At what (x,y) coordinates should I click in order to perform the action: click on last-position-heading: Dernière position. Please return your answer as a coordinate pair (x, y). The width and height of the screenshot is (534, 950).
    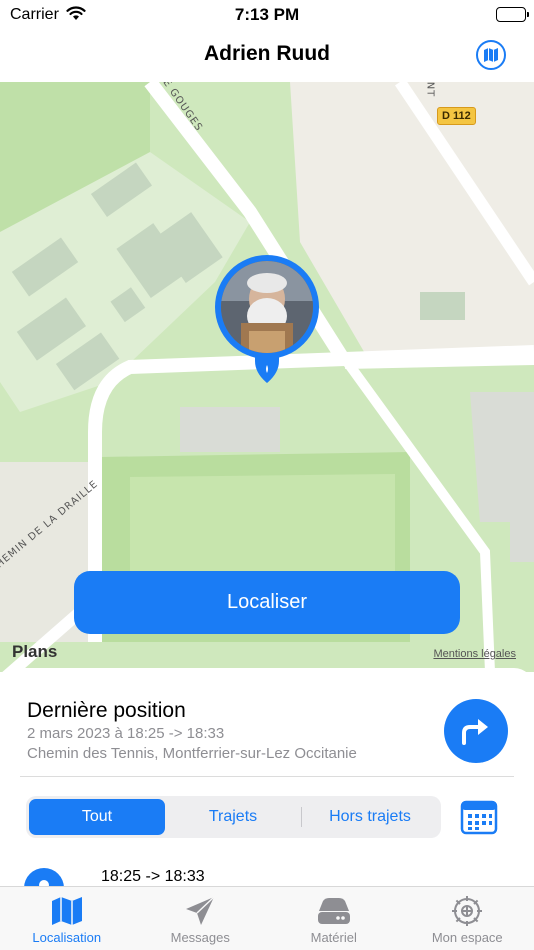
    Looking at the image, I should click on (106, 710).